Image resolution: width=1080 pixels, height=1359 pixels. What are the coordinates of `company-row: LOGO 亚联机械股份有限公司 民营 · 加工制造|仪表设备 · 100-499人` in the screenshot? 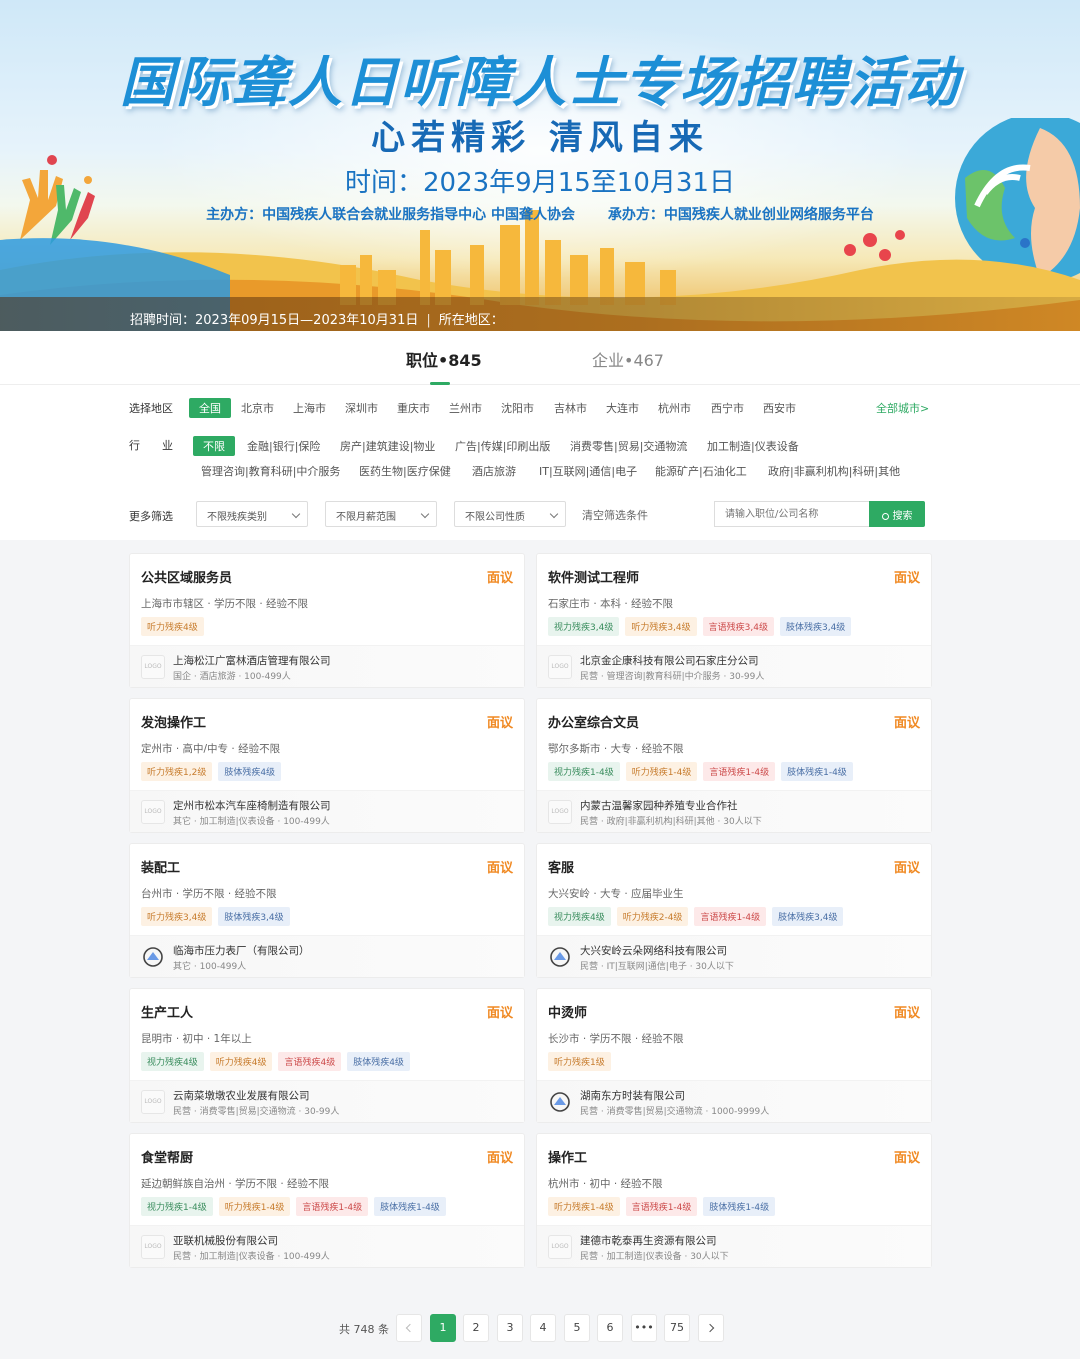 It's located at (327, 1246).